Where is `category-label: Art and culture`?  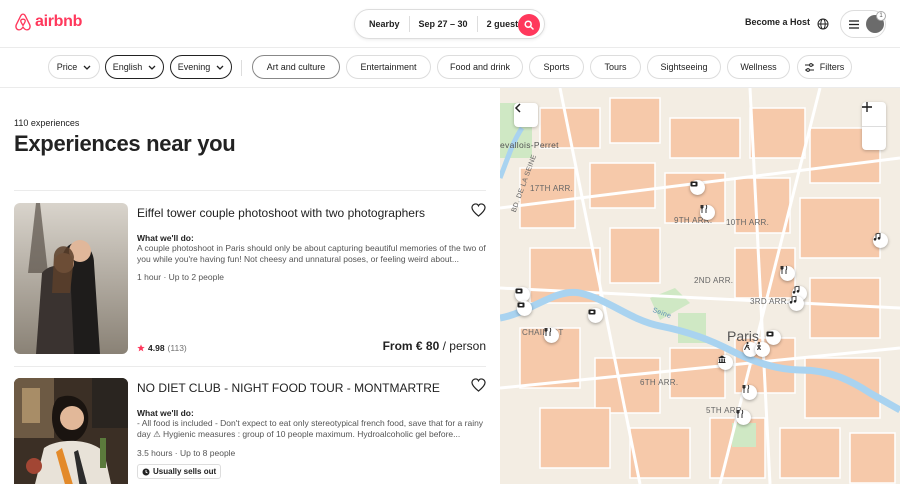 category-label: Art and culture is located at coordinates (296, 67).